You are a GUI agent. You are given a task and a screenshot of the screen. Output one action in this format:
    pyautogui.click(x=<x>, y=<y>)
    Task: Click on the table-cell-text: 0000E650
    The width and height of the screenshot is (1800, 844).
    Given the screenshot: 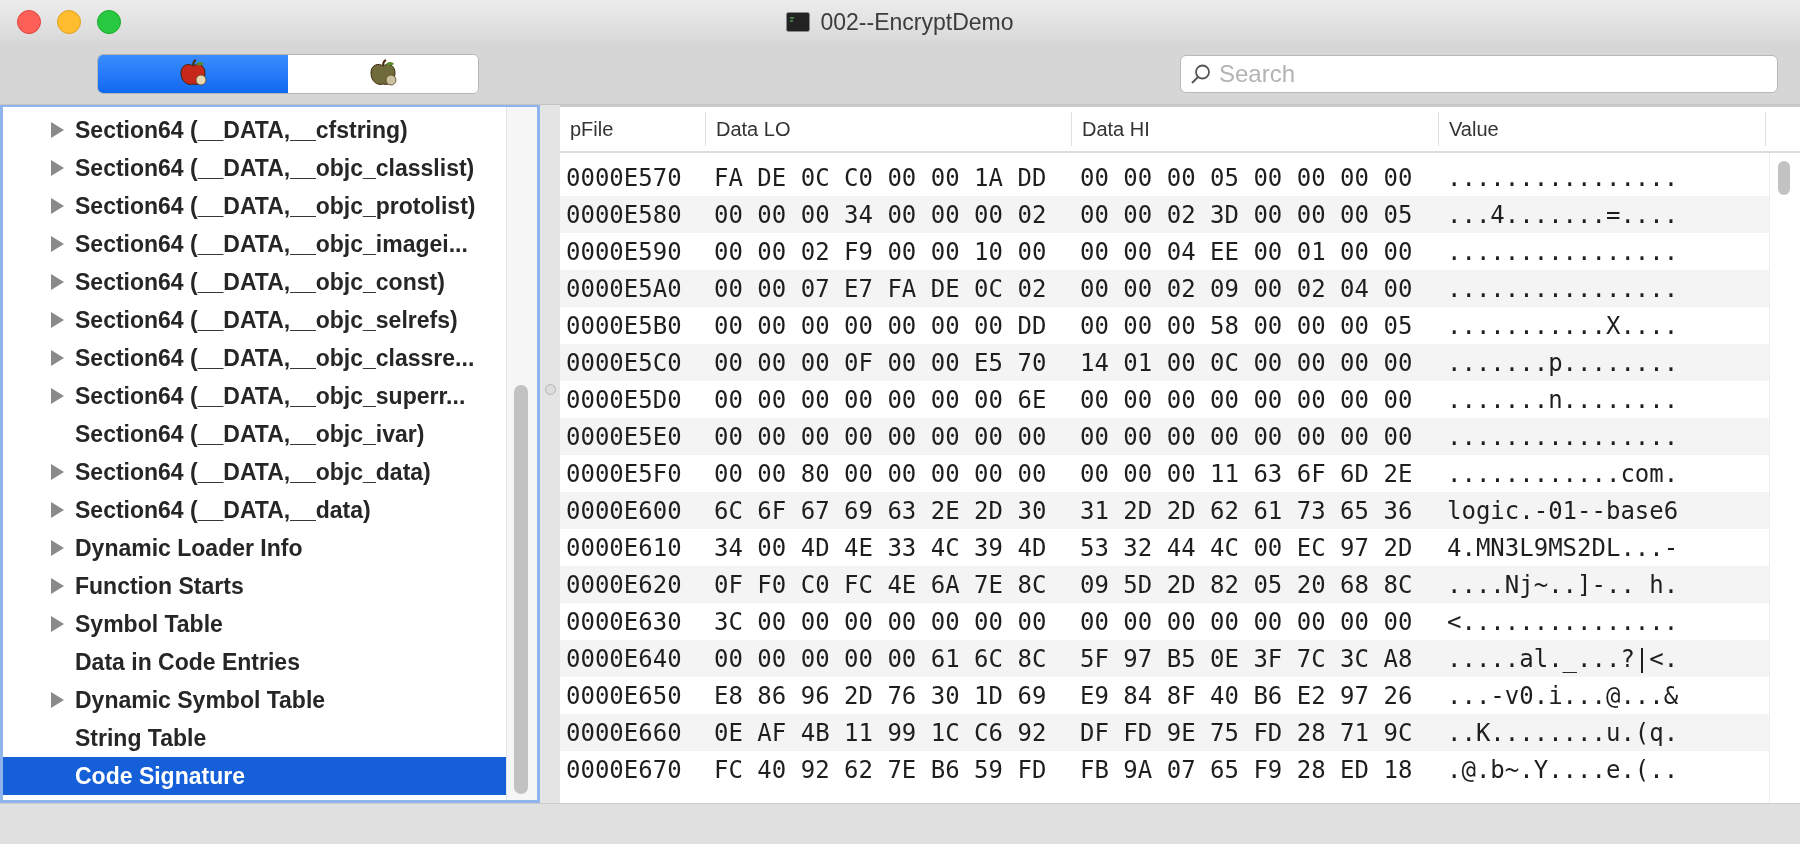 What is the action you would take?
    pyautogui.click(x=624, y=695)
    